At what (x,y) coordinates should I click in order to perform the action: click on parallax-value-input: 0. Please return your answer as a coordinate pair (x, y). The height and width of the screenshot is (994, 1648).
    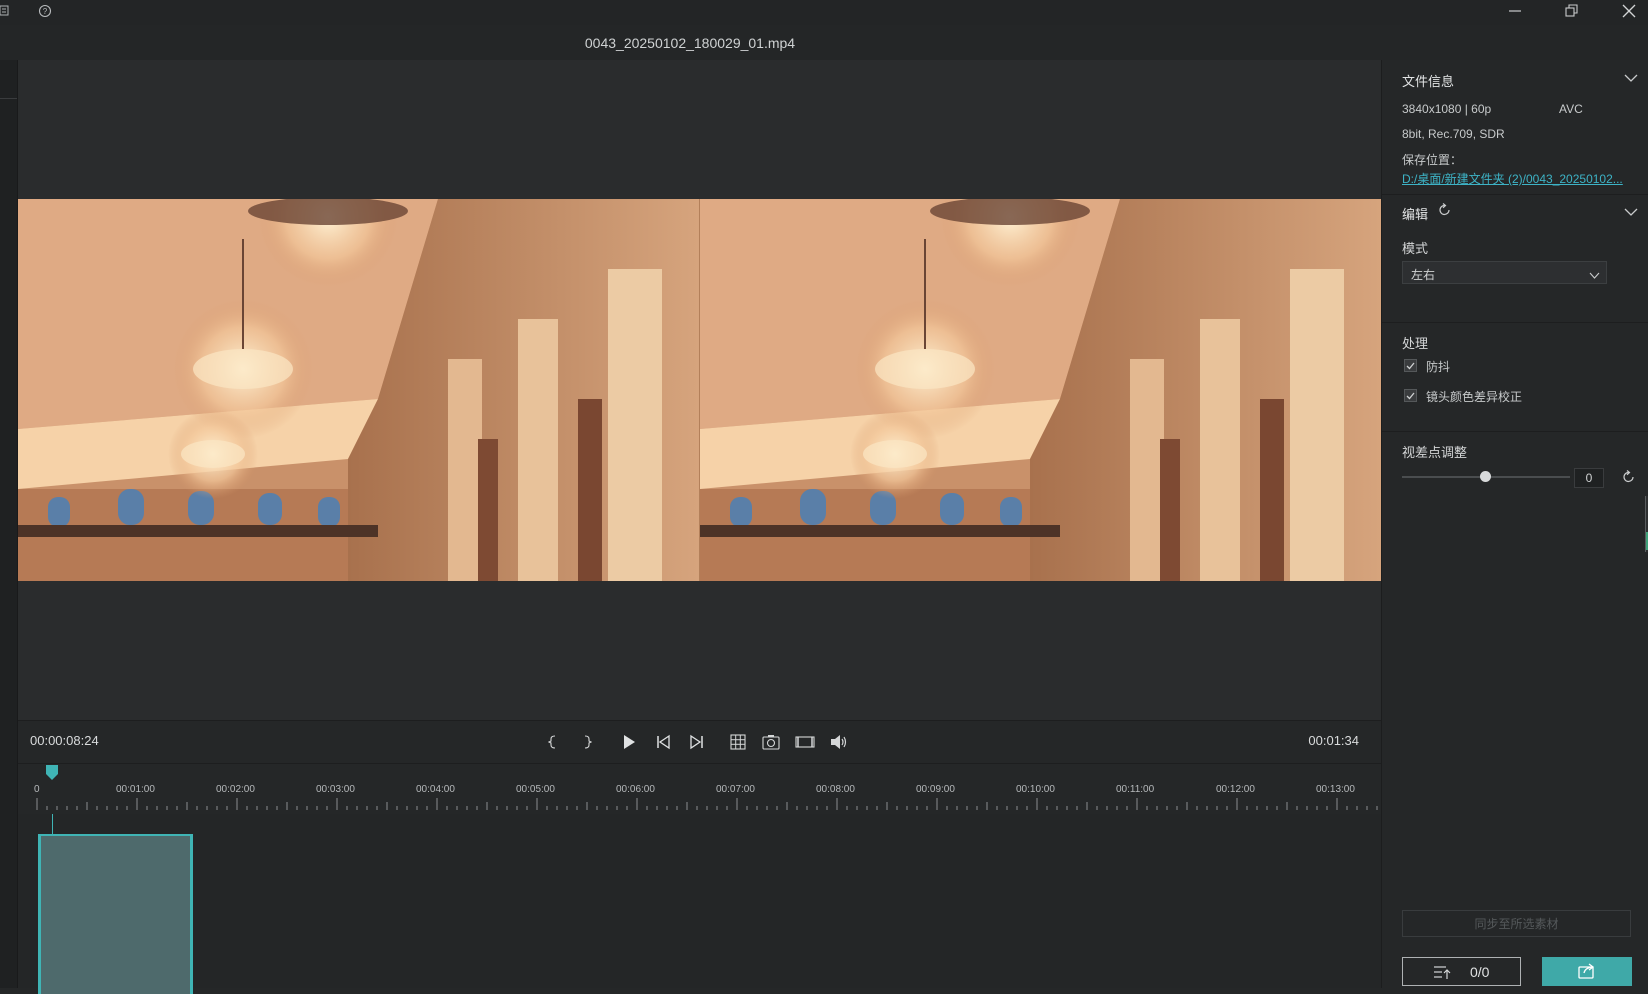
    Looking at the image, I should click on (1589, 478).